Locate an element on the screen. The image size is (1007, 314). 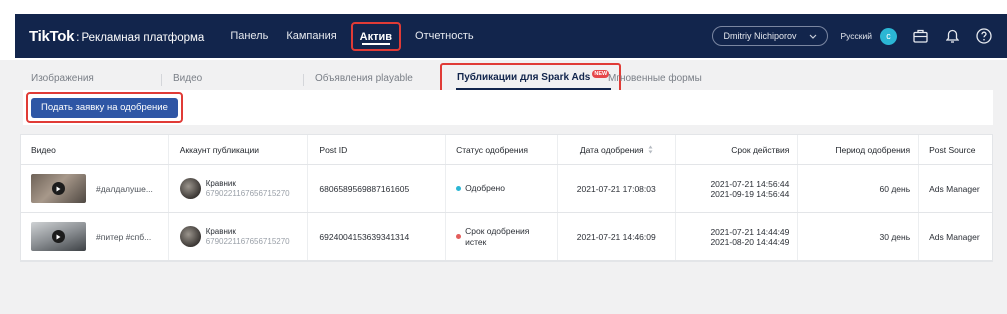
account-selector: Dmitriy Nichiporov is located at coordinates (770, 36).